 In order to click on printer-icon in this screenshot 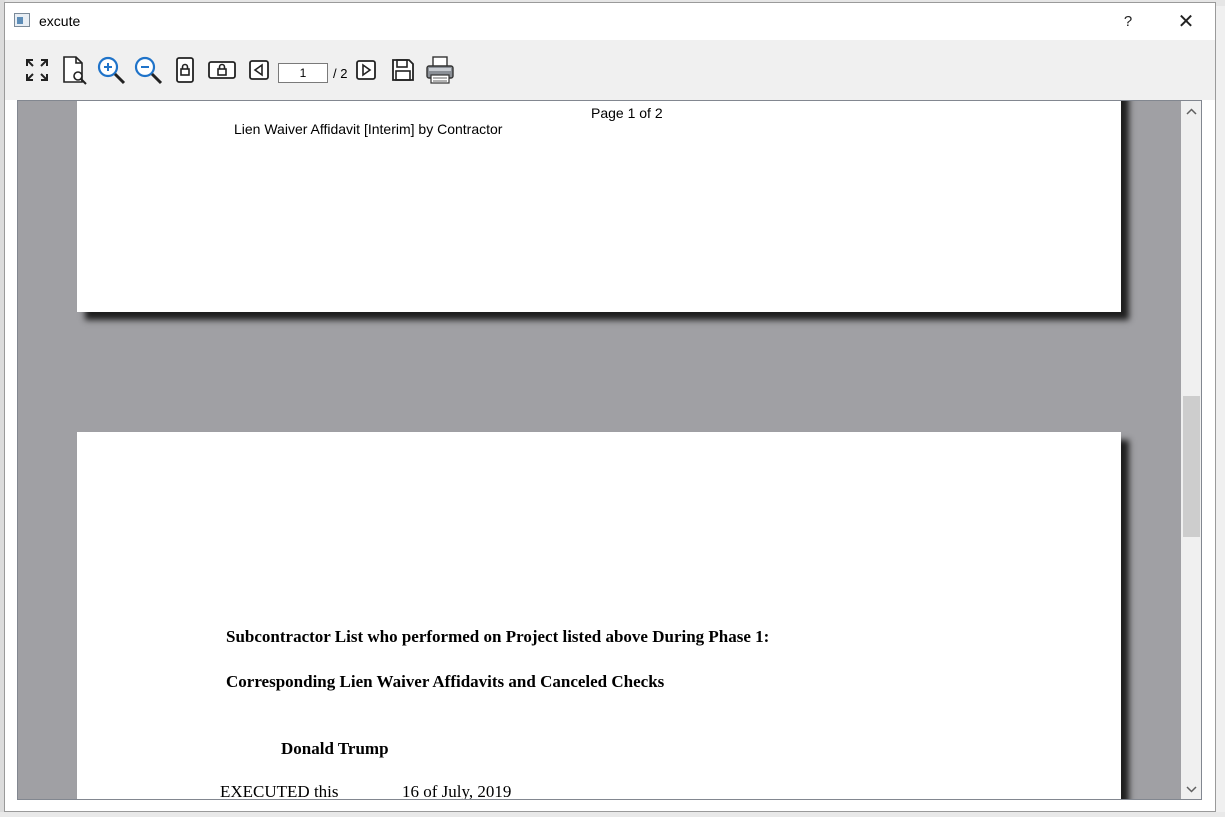, I will do `click(440, 70)`.